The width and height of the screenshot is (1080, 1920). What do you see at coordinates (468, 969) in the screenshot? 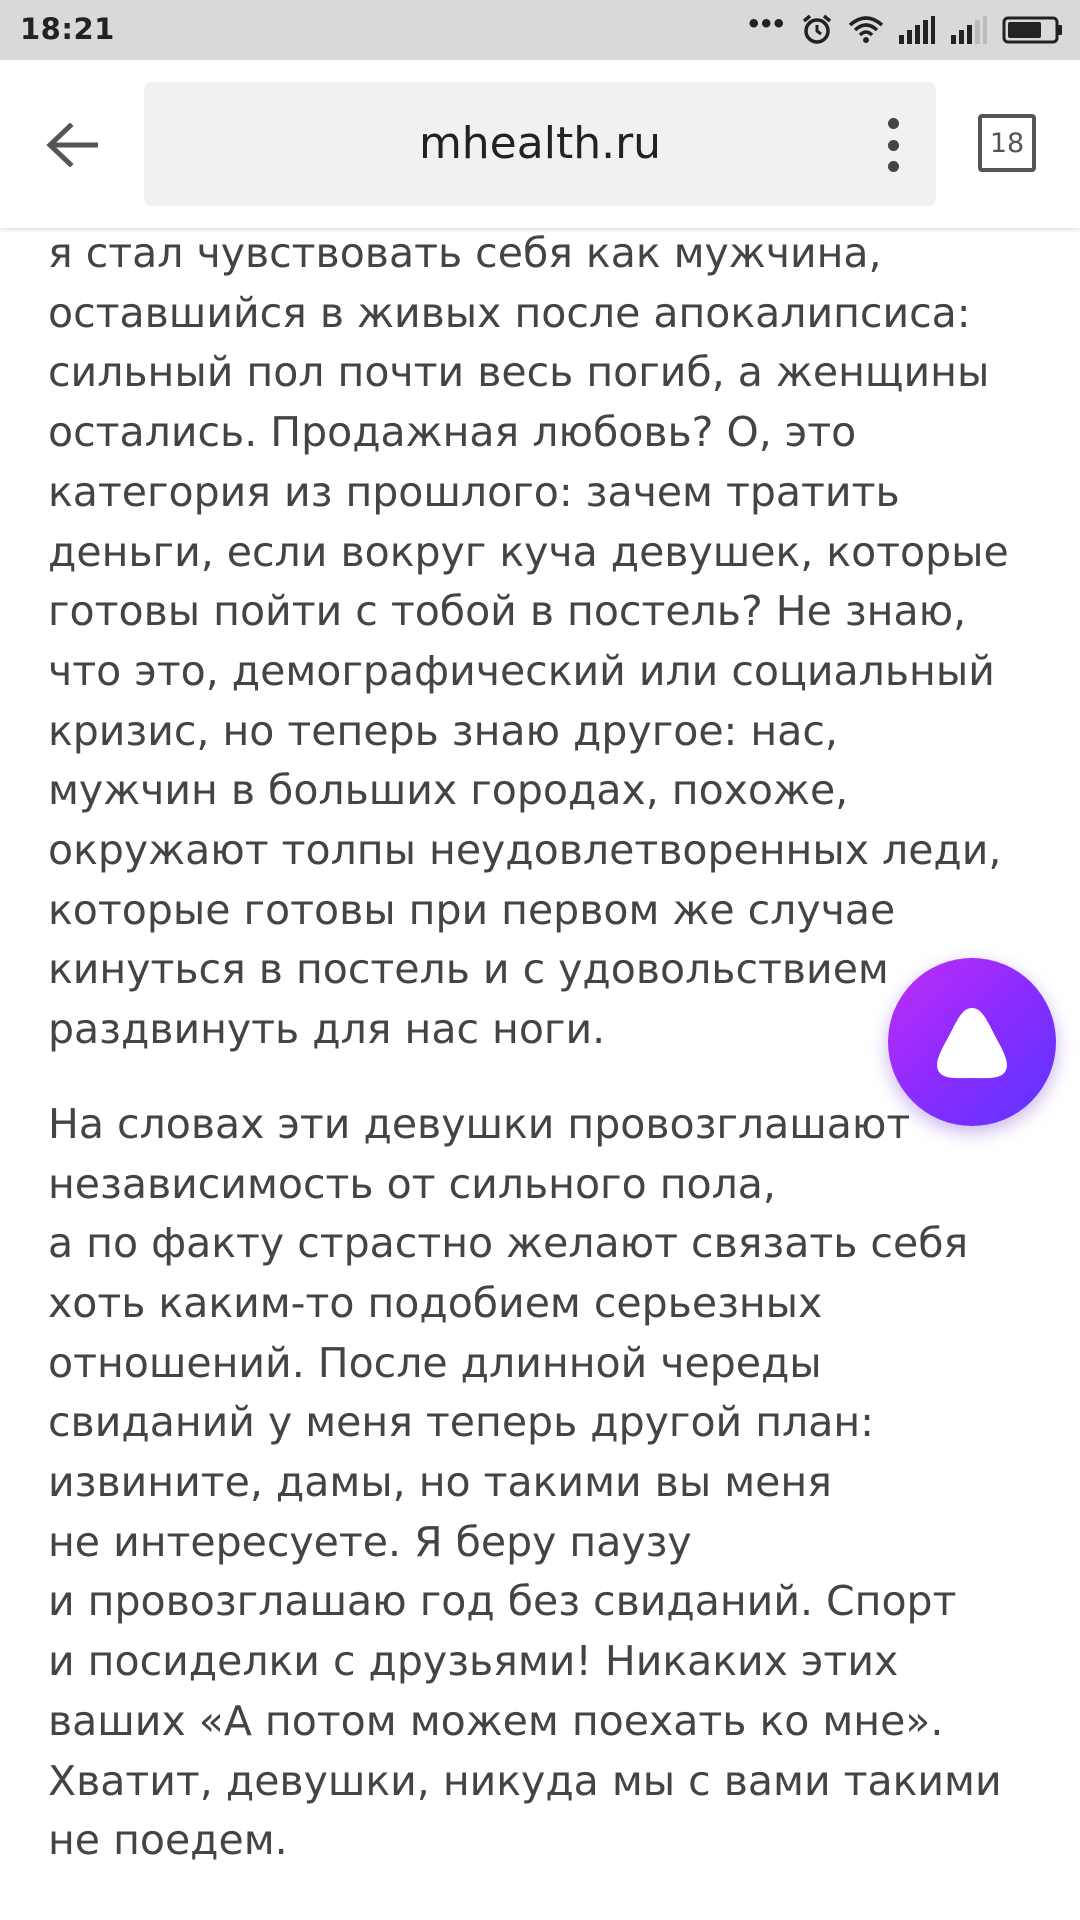
I see `text-line: кинуться в постель и с удовольствием` at bounding box center [468, 969].